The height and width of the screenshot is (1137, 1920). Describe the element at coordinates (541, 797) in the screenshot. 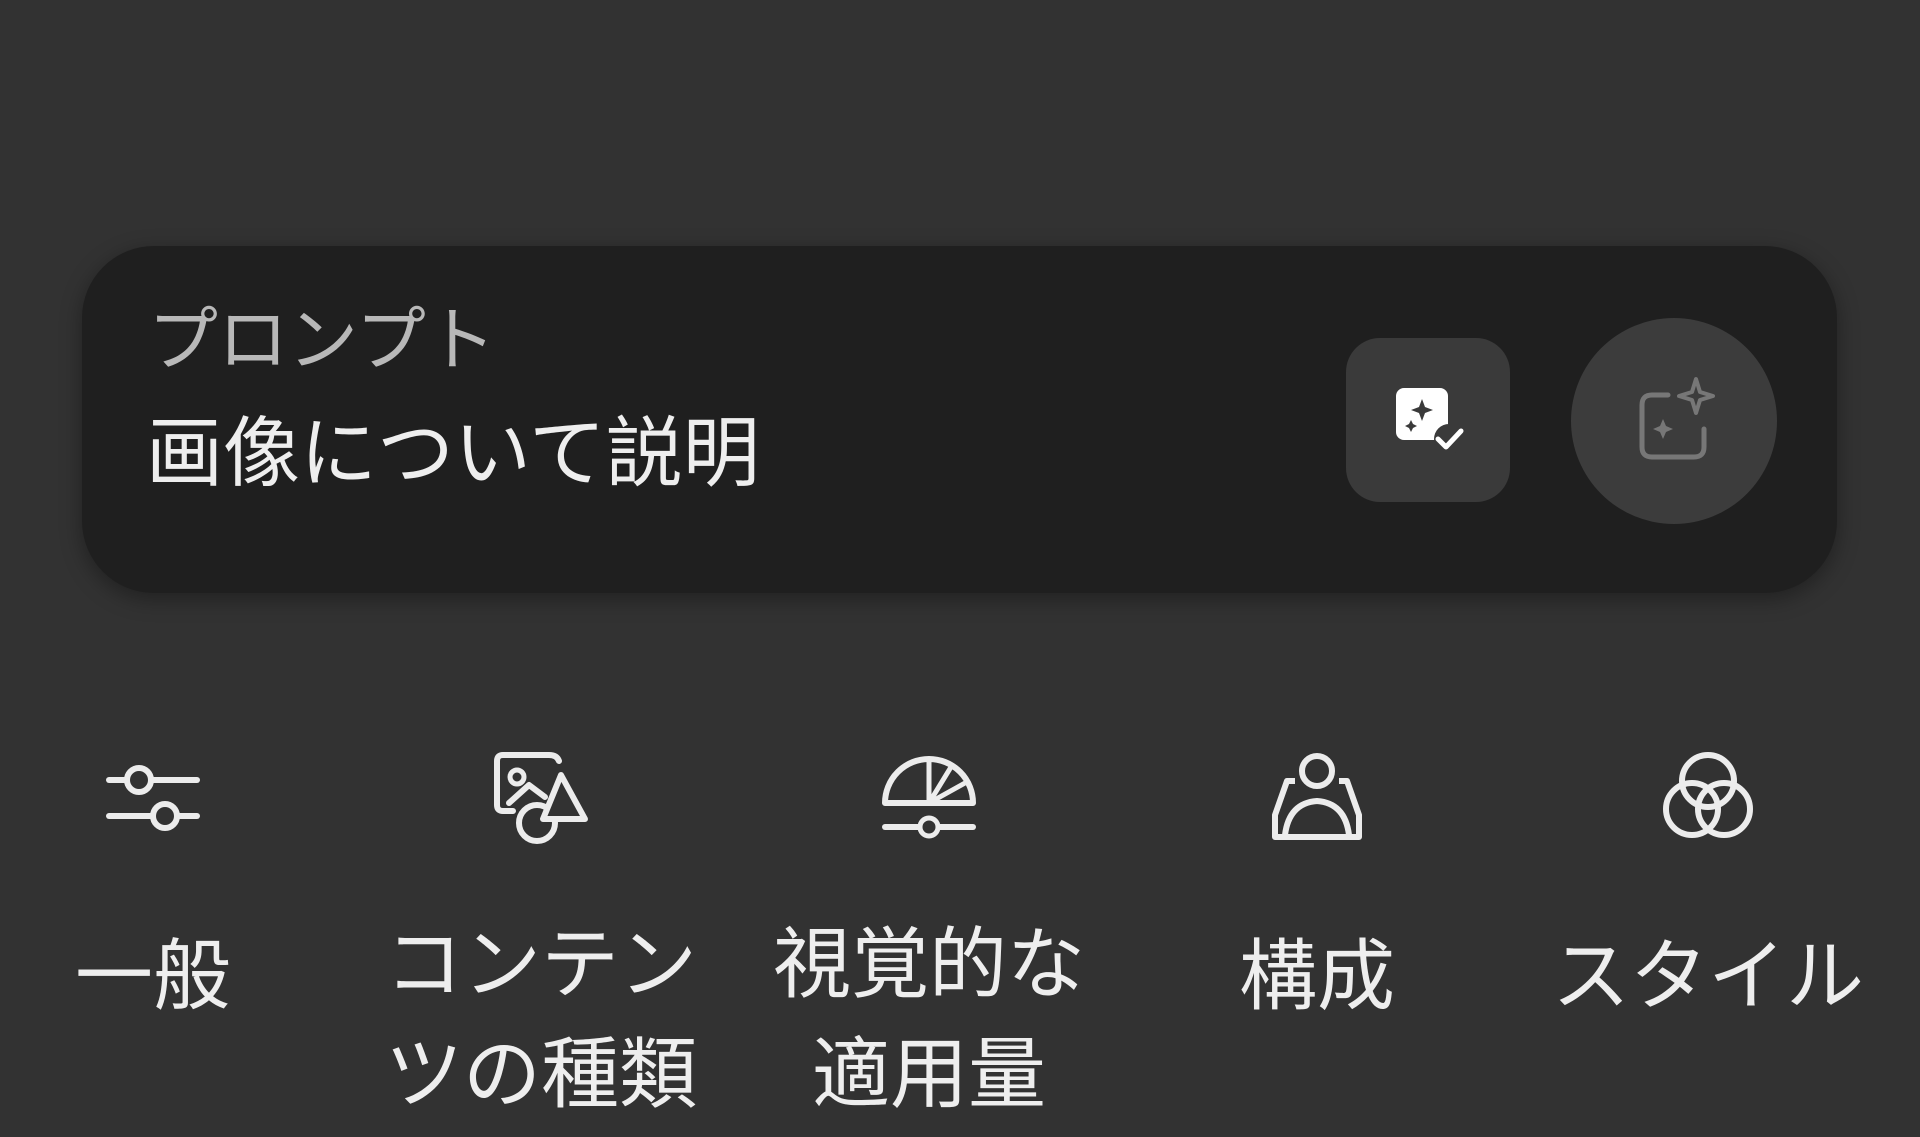

I see `content-type-icon` at that location.